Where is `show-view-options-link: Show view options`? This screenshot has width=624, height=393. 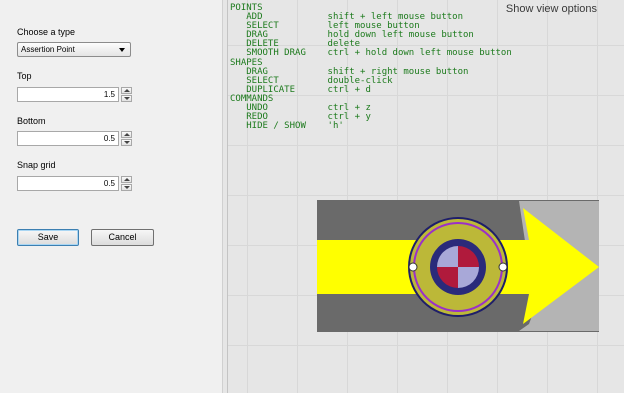 show-view-options-link: Show view options is located at coordinates (551, 9).